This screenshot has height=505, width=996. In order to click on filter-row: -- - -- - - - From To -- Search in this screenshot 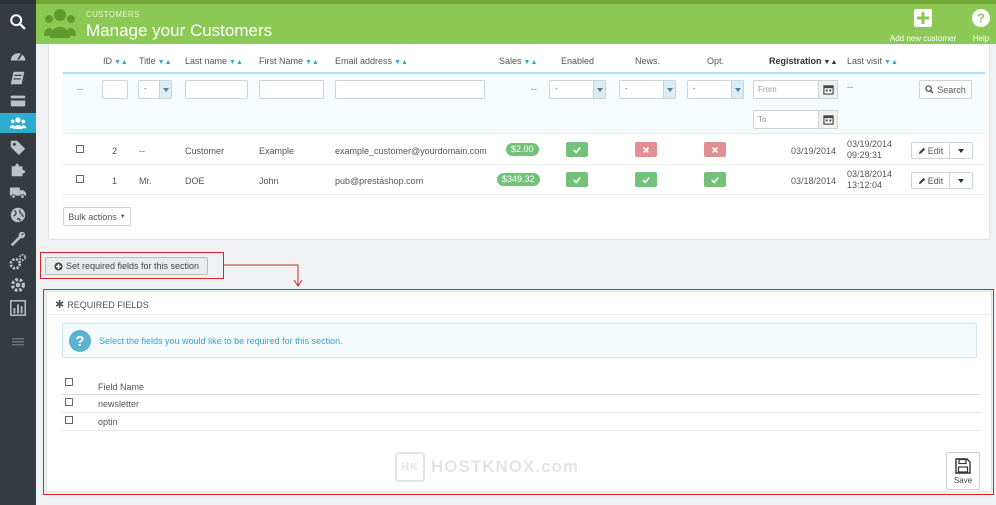, I will do `click(524, 104)`.